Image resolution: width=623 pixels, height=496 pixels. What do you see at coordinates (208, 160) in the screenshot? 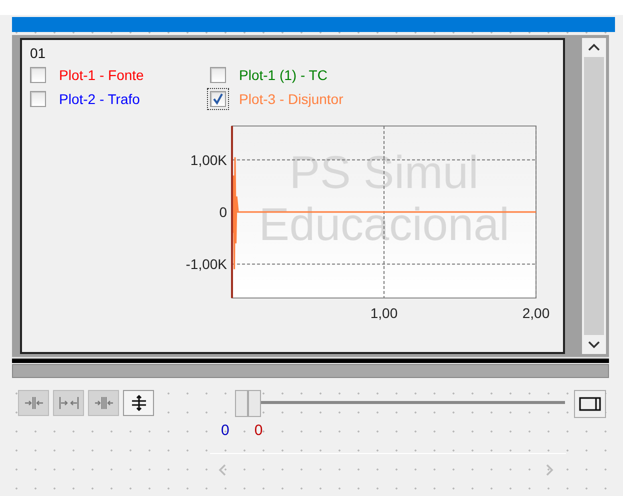
I see `y-tick-label: 1,00K` at bounding box center [208, 160].